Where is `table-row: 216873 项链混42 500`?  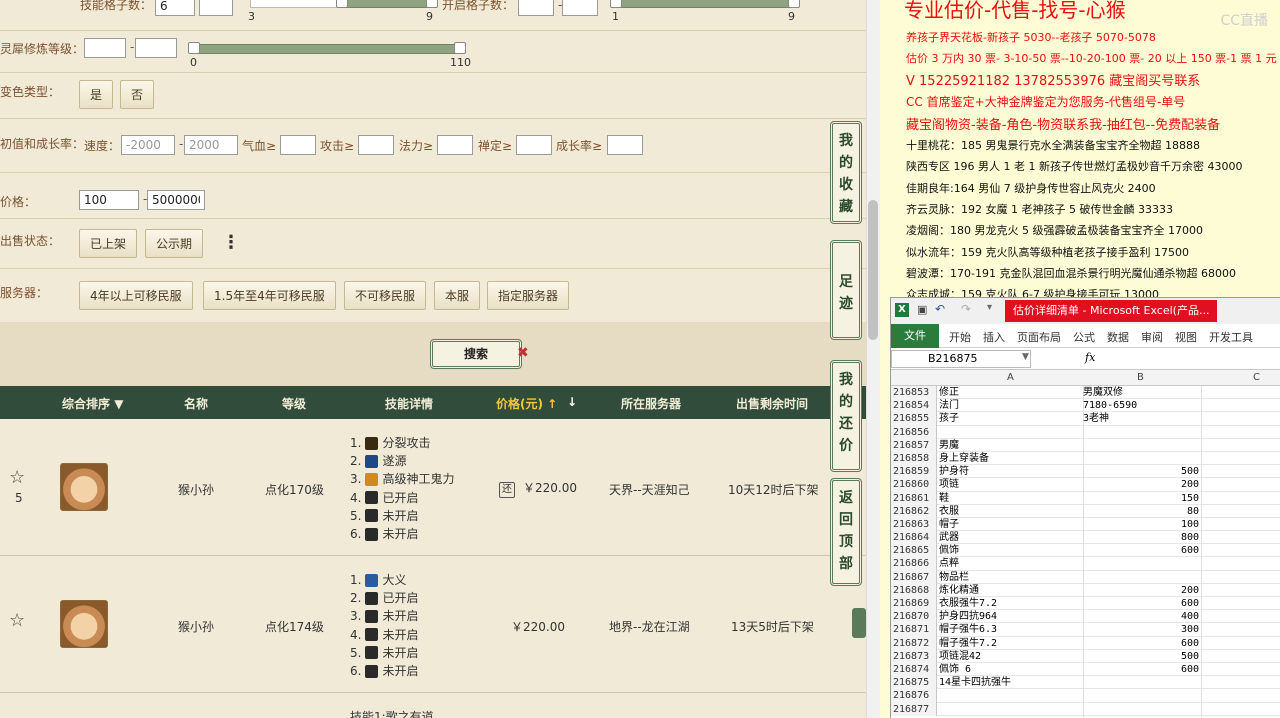
table-row: 216873 项链混42 500 is located at coordinates (1085, 656).